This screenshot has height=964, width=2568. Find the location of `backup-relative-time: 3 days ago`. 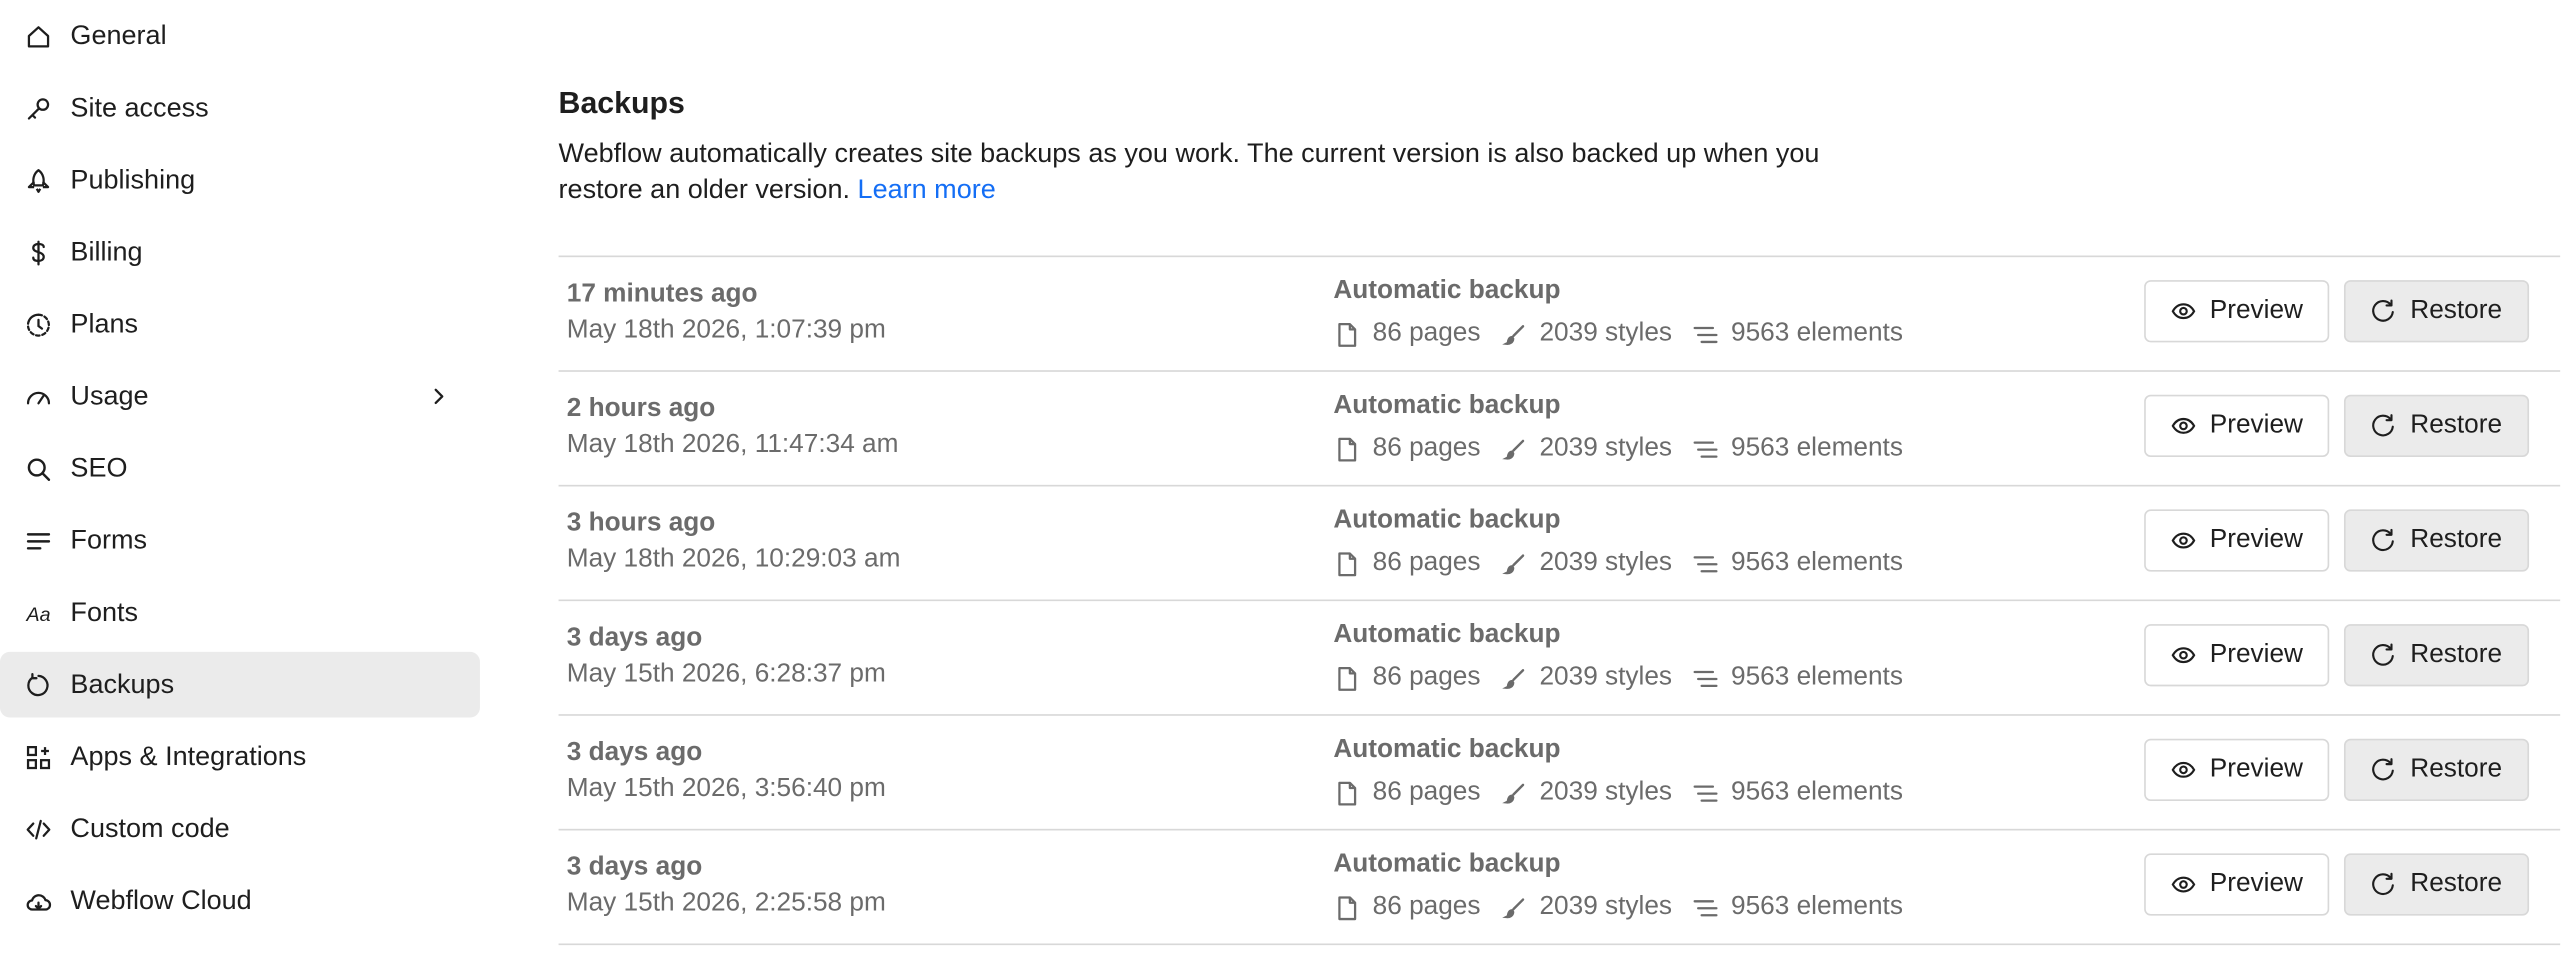

backup-relative-time: 3 days ago is located at coordinates (634, 638).